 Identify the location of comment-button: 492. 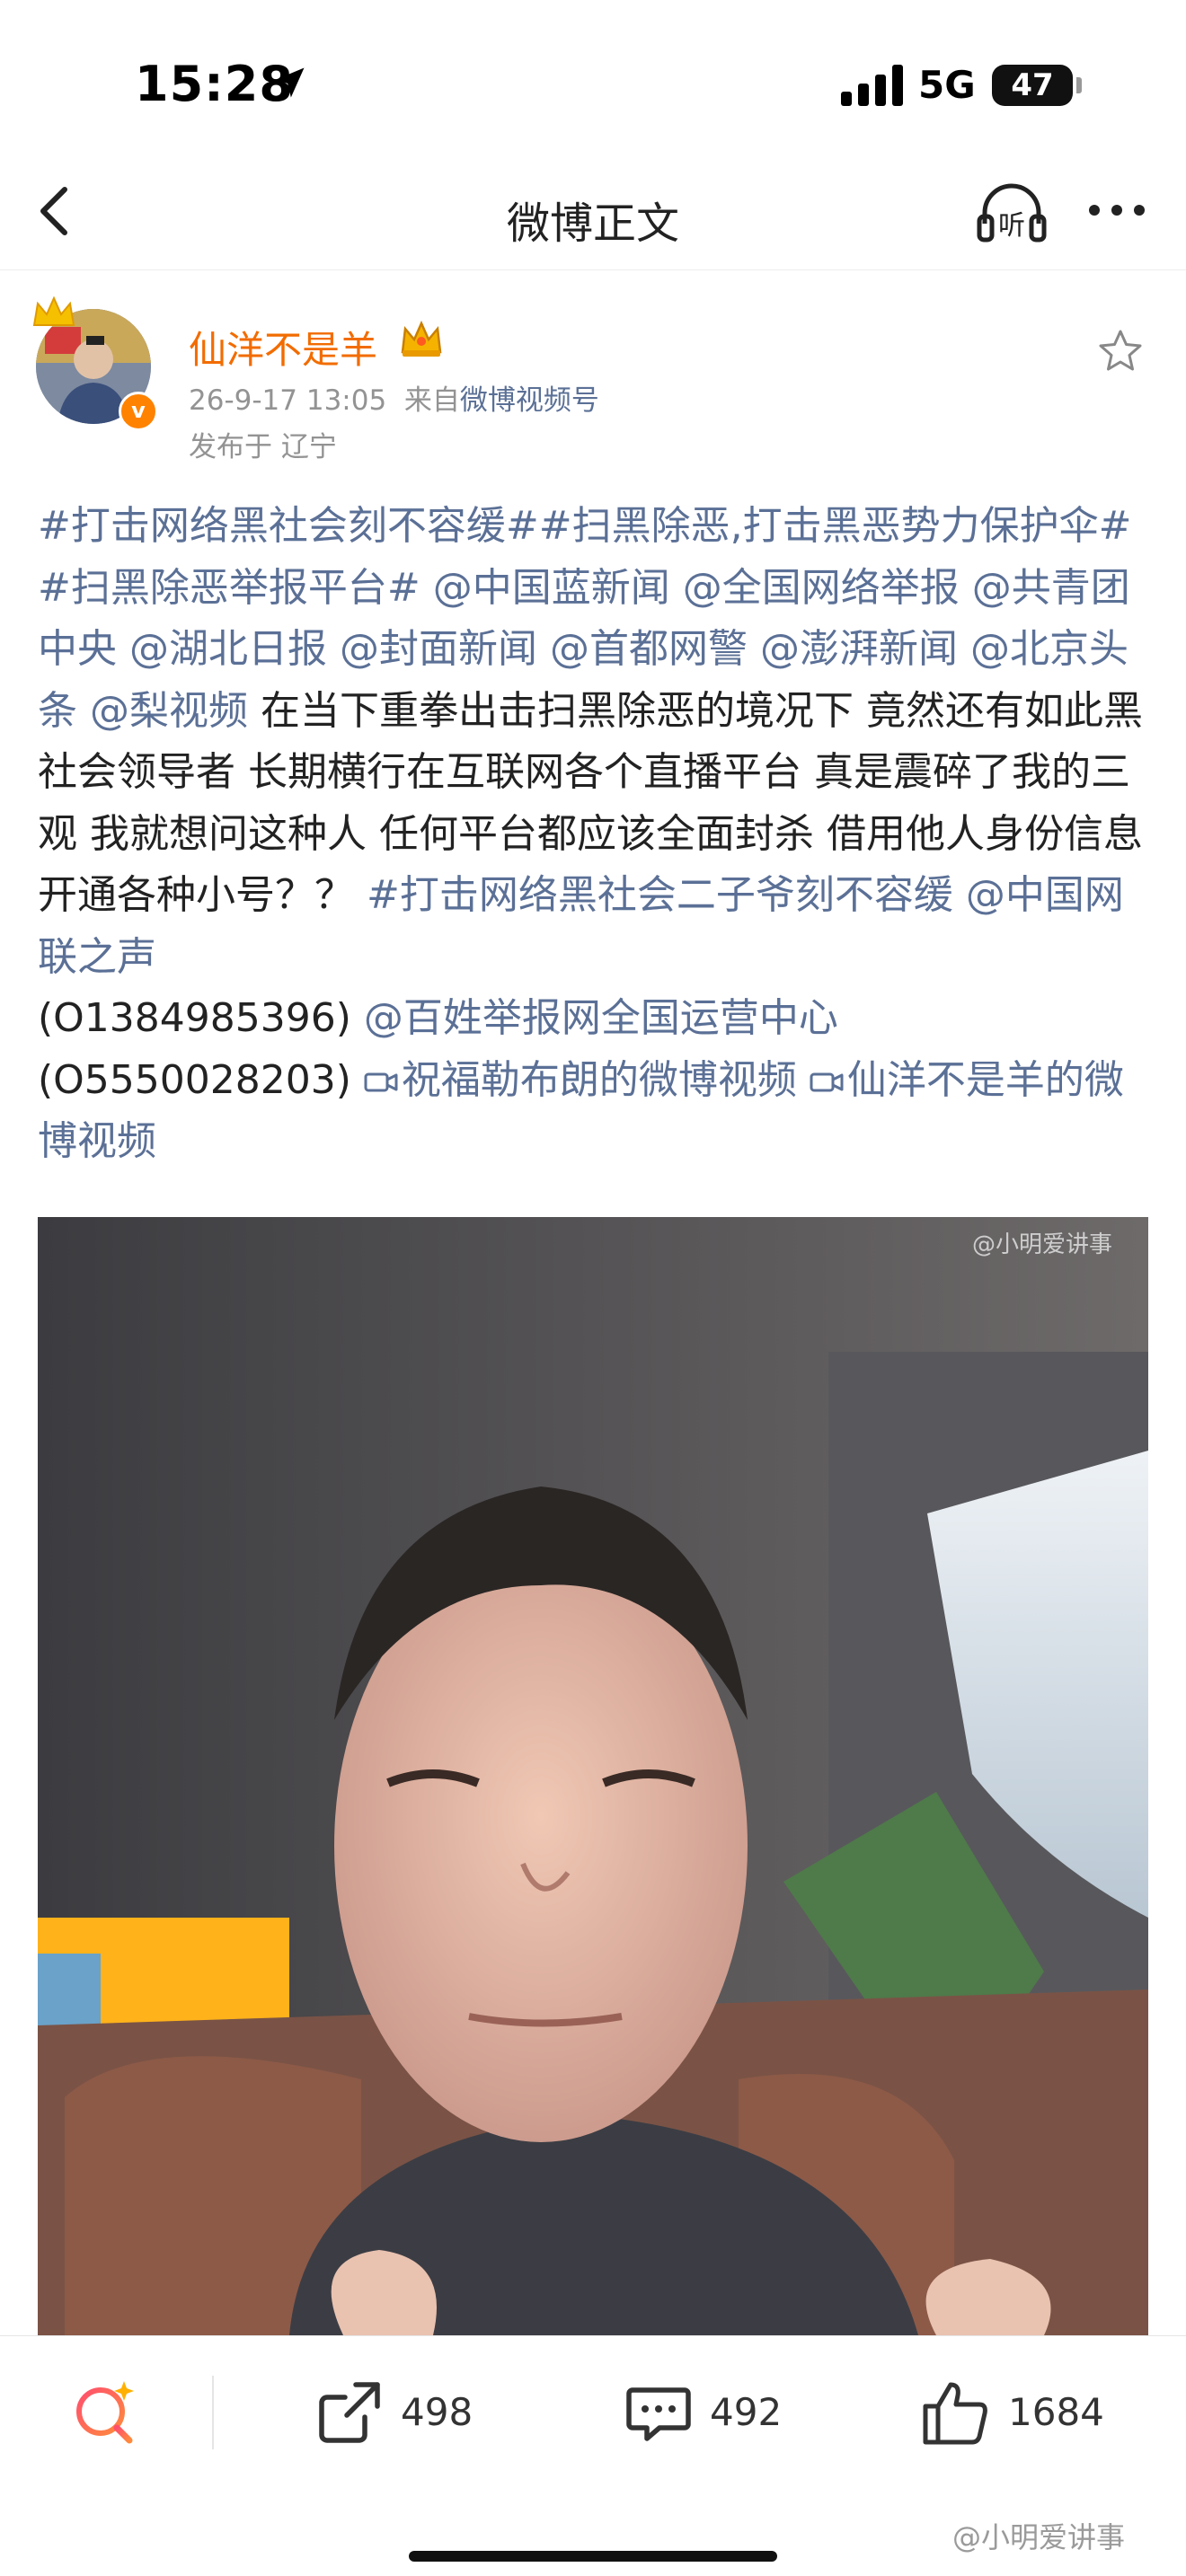
(709, 2412).